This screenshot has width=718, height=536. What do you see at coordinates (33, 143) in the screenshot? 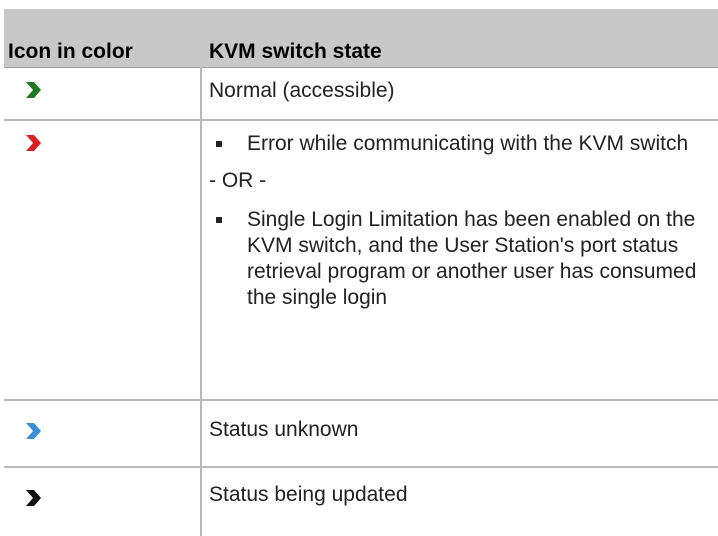
I see `red-chevron-icon` at bounding box center [33, 143].